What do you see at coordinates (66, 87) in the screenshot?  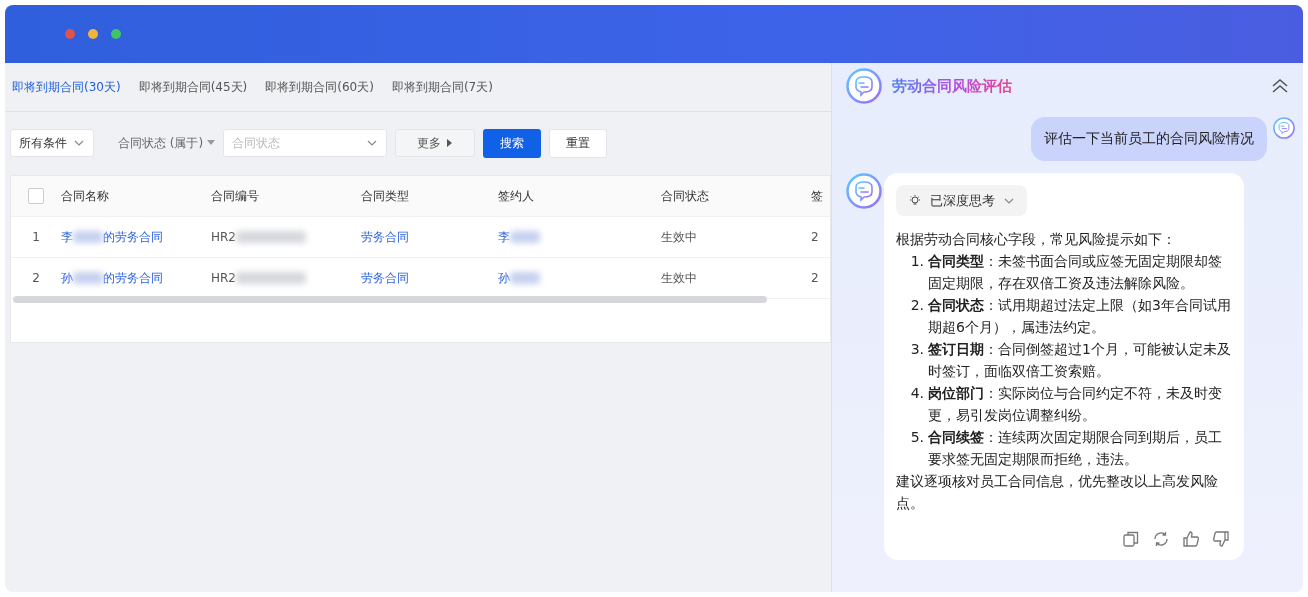 I see `filter-tab: 即将到期合同(30天)` at bounding box center [66, 87].